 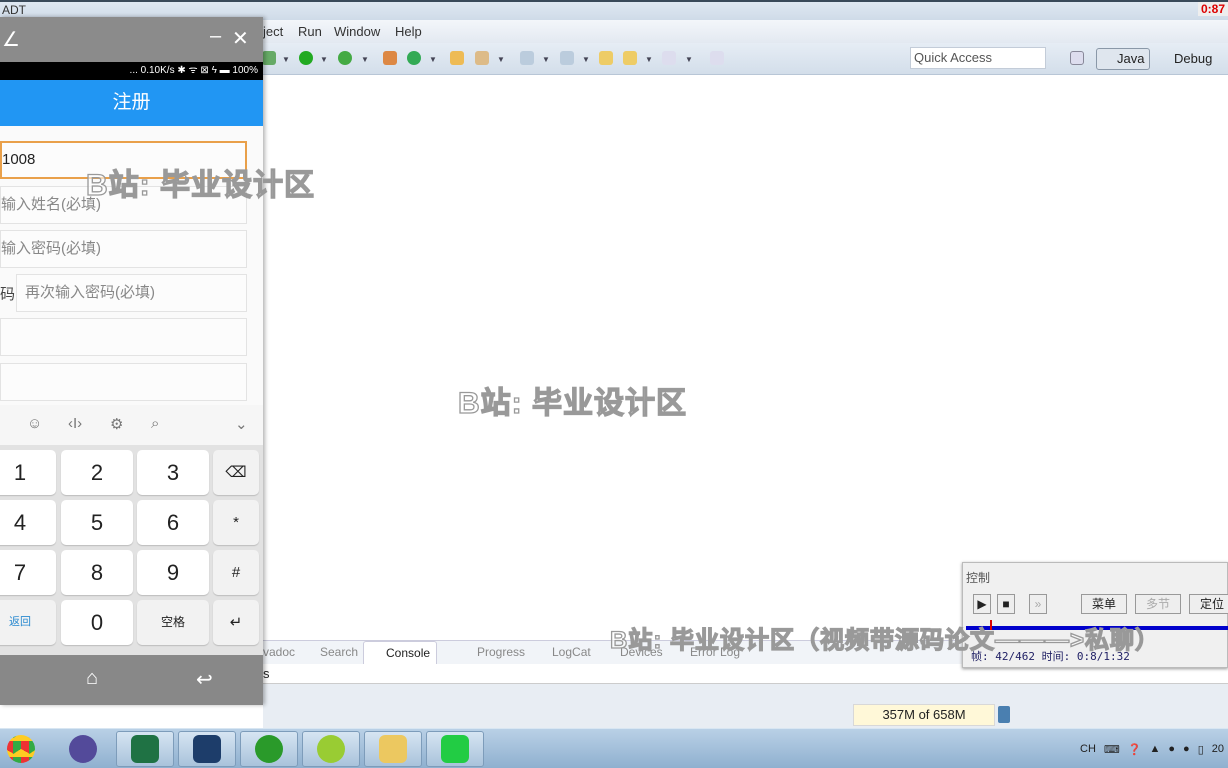 I want to click on phone-nav-bar: ⌂ ↩, so click(x=131, y=680).